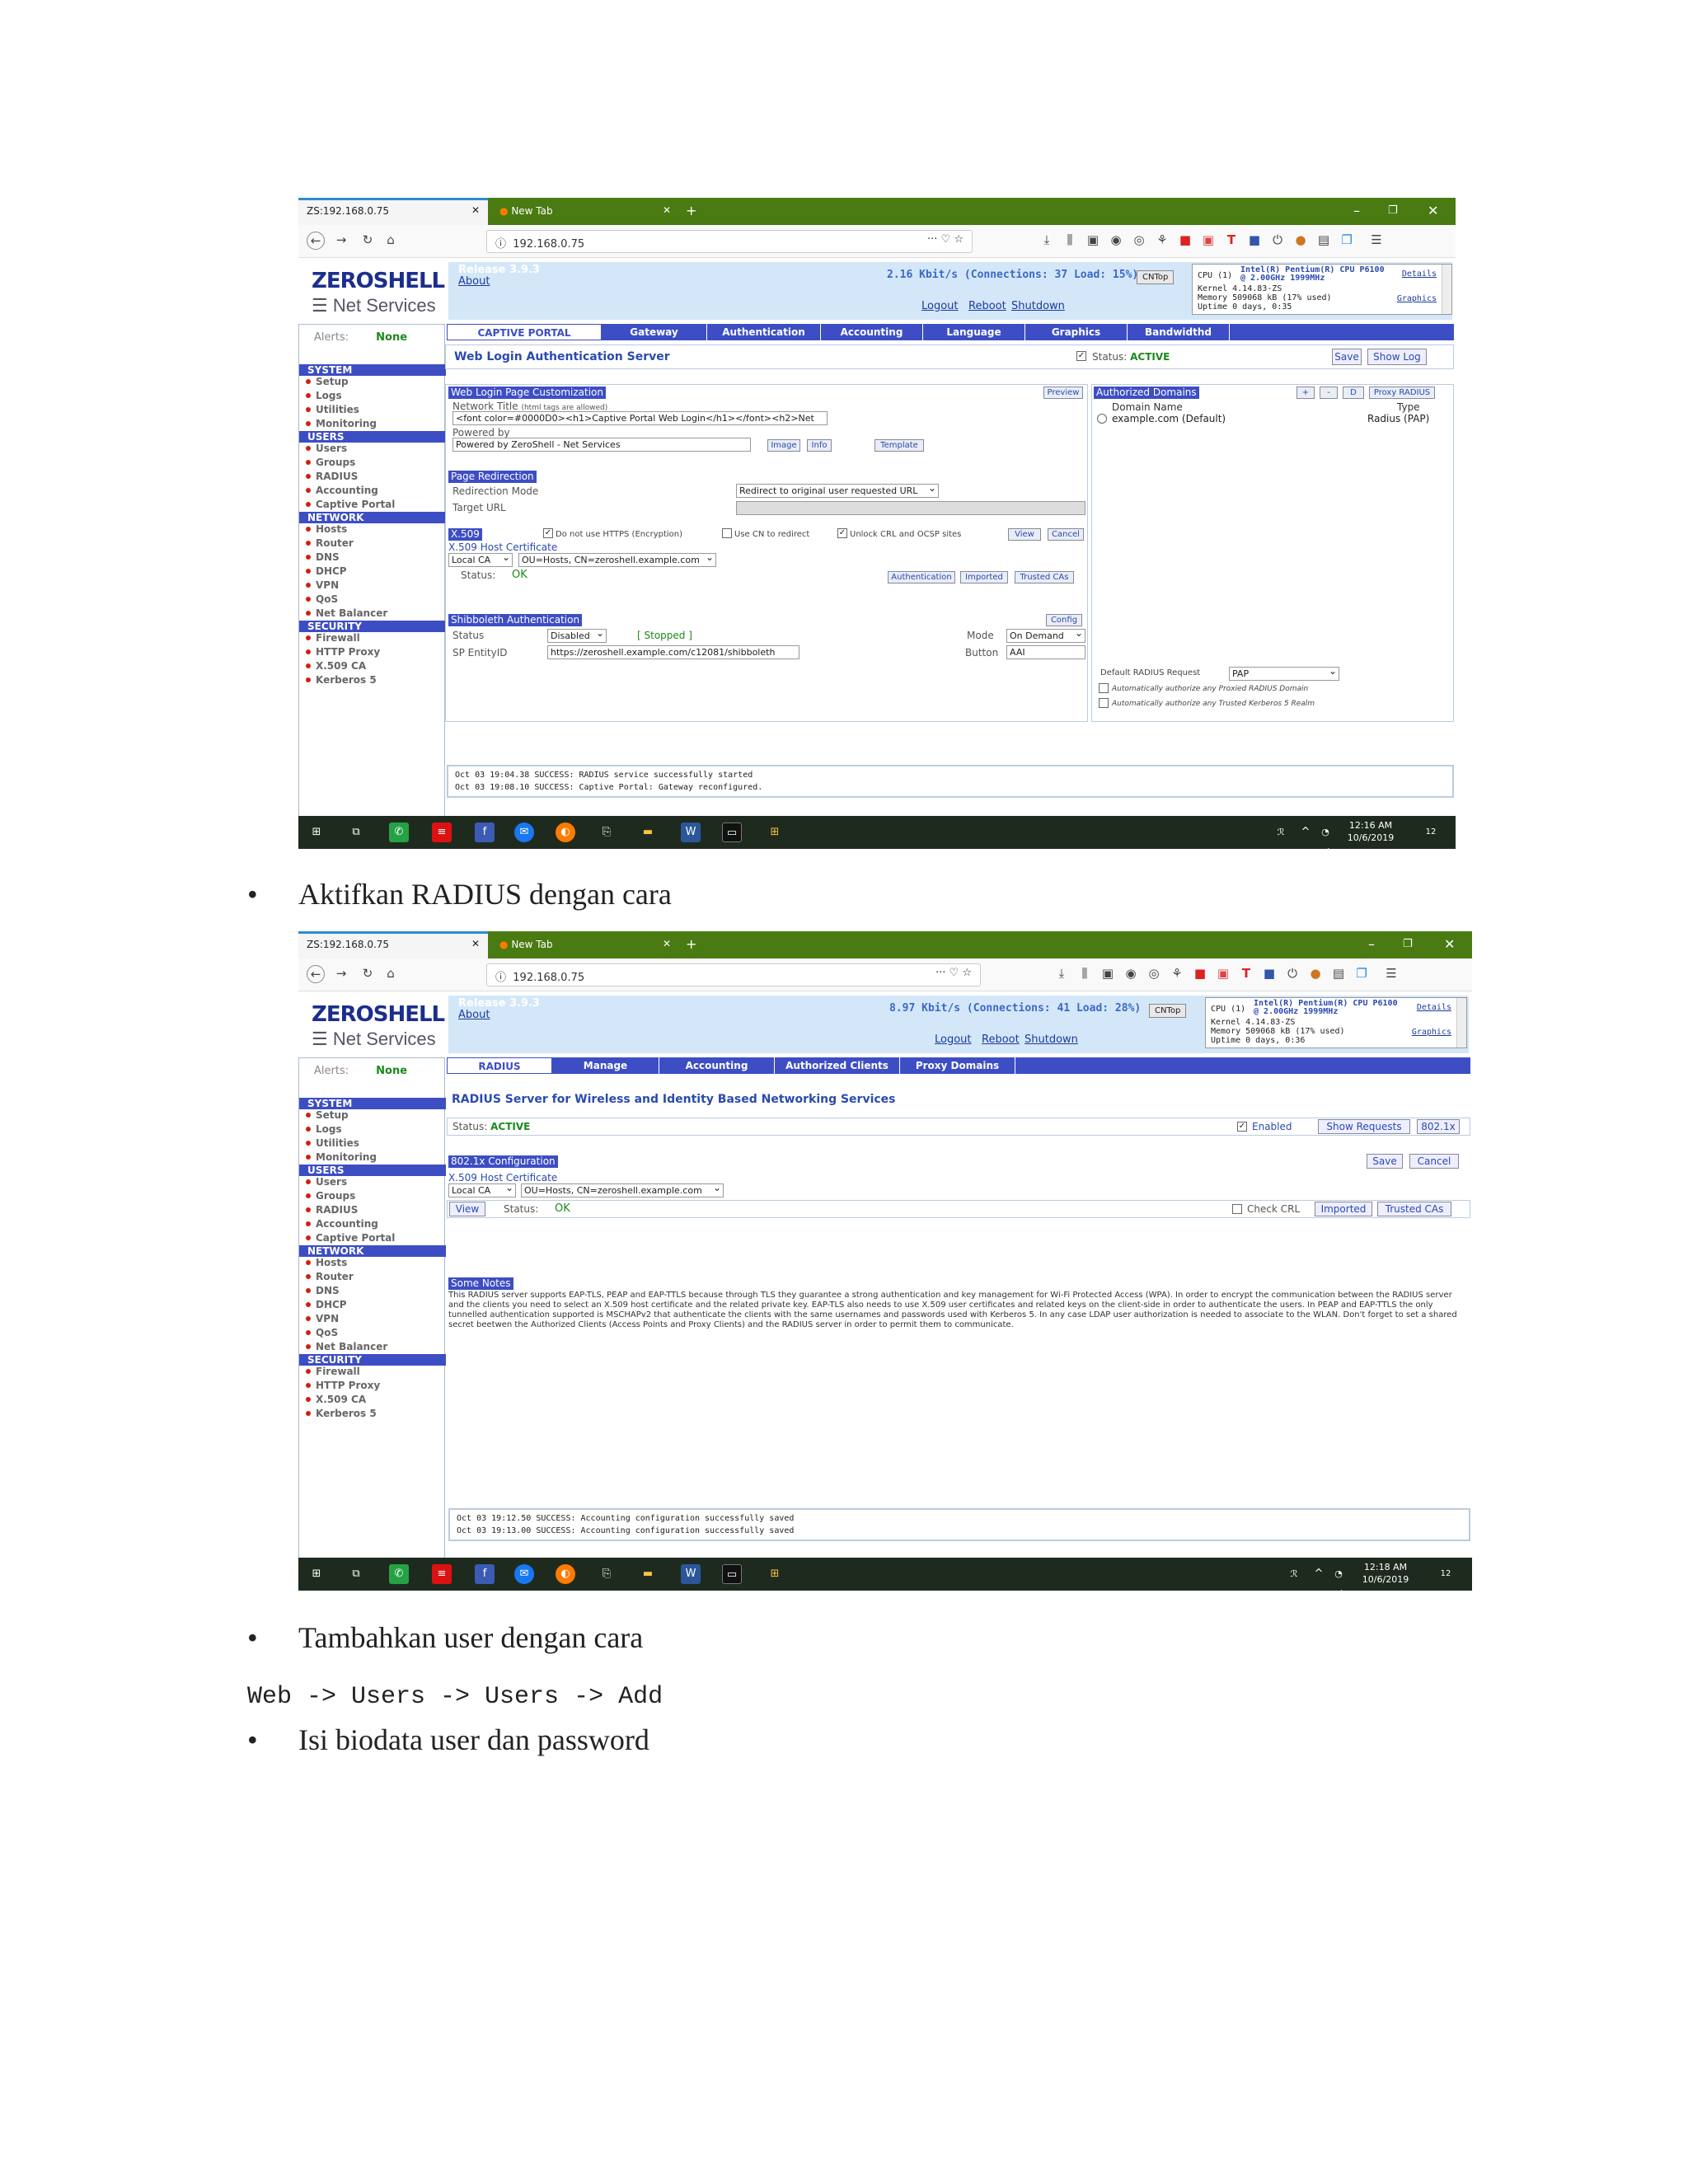 The width and height of the screenshot is (1688, 2184). Describe the element at coordinates (317, 1574) in the screenshot. I see `windows-start-icon: ⊞` at that location.